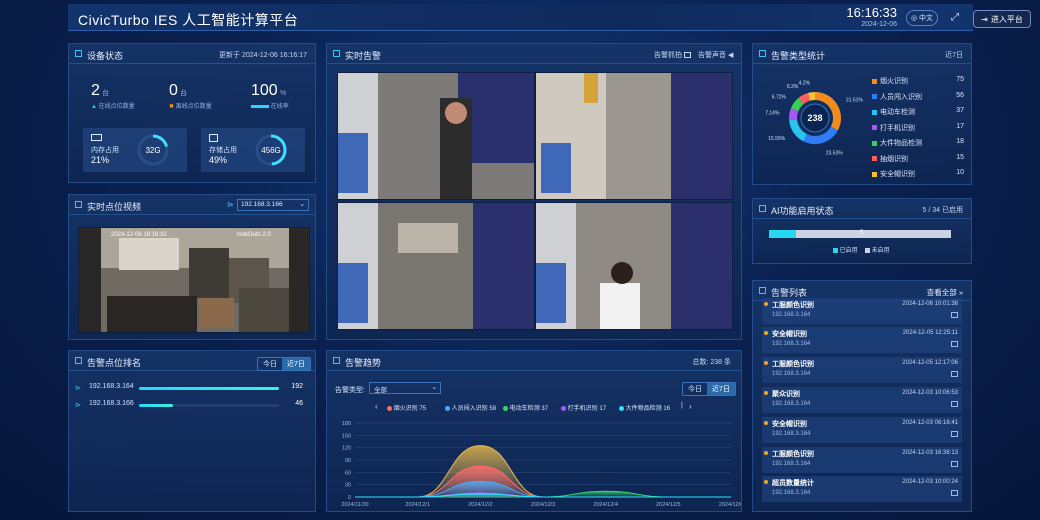  What do you see at coordinates (113, 96) in the screenshot?
I see `online-count: 2 台 ▲ 在线点位数量` at bounding box center [113, 96].